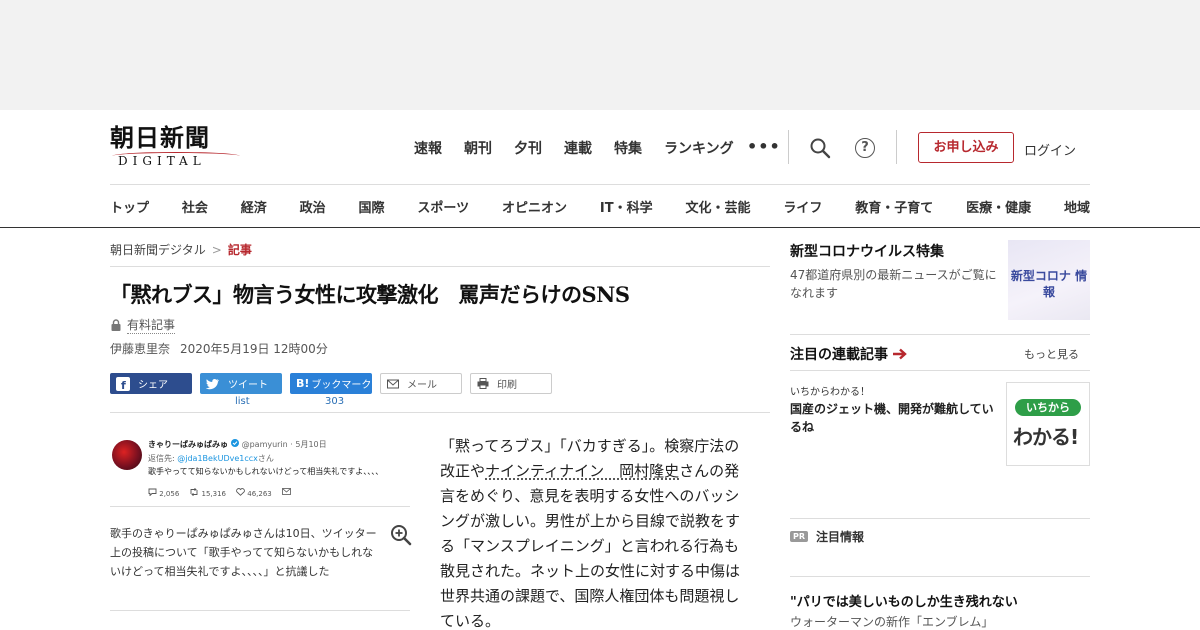 The image size is (1200, 630). What do you see at coordinates (1051, 354) in the screenshot?
I see `more-link: もっと見る` at bounding box center [1051, 354].